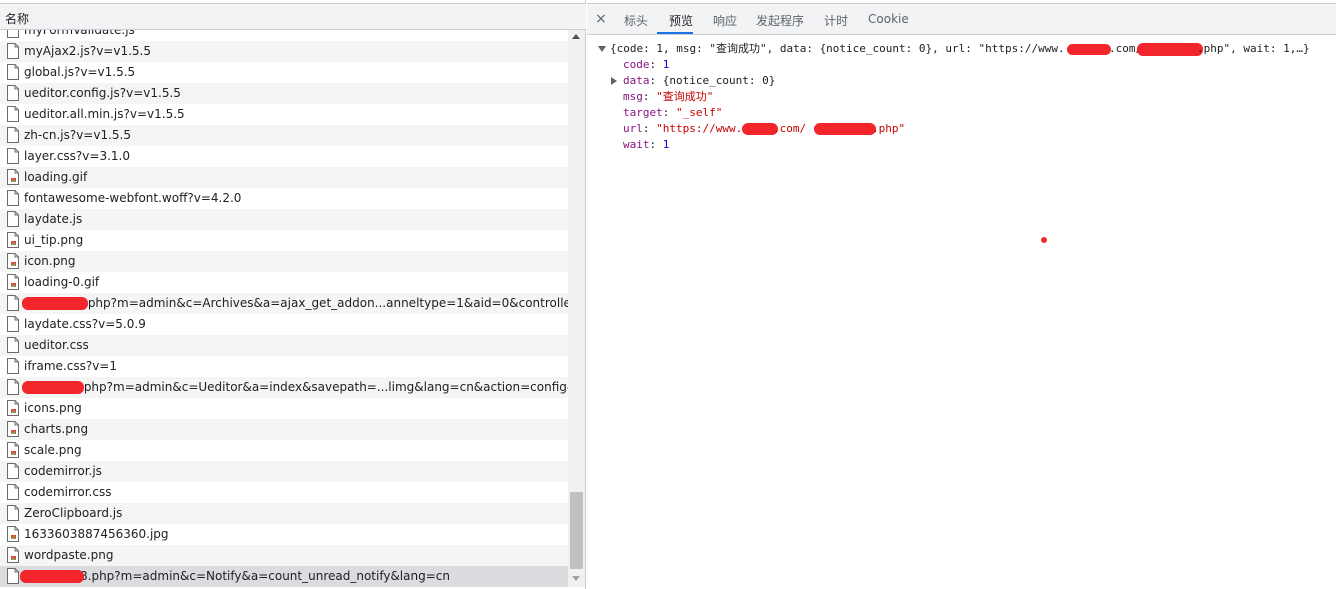  Describe the element at coordinates (764, 128) in the screenshot. I see `json-prop-url: url: "https://www. .com/ .php"` at that location.